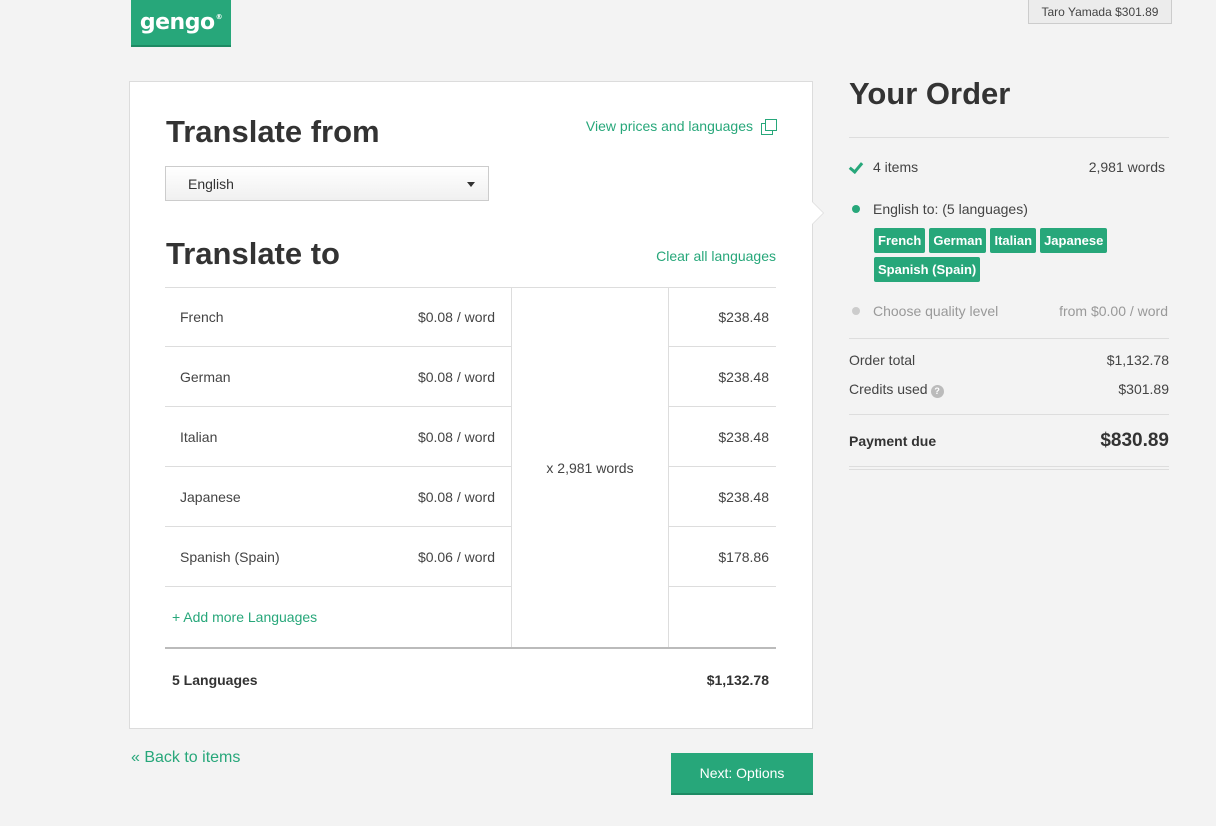  I want to click on order-title: Your Order, so click(1009, 105).